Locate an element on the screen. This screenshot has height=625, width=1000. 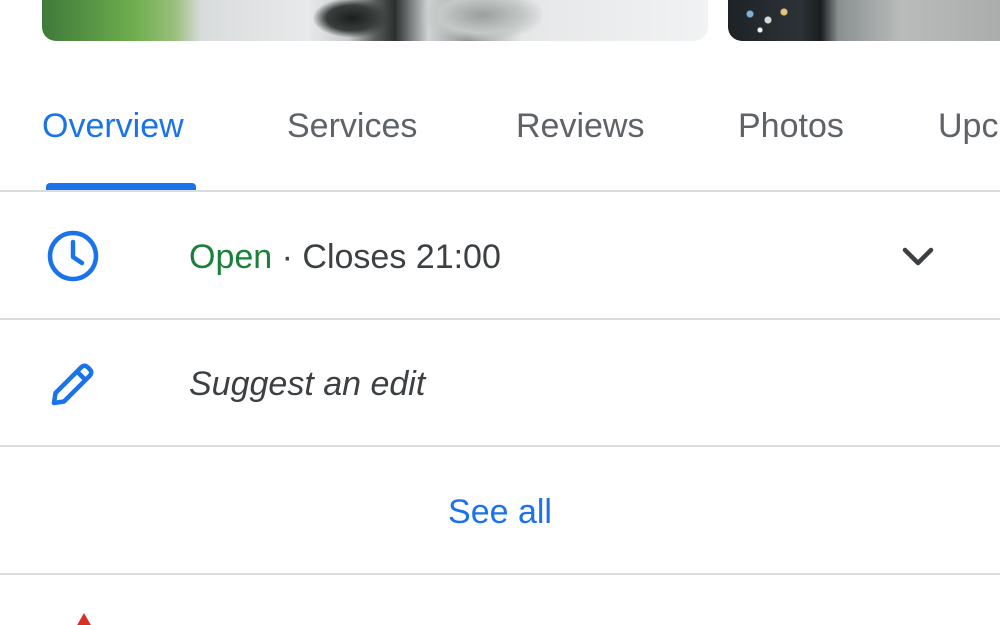
see-all-button: See all is located at coordinates (500, 512).